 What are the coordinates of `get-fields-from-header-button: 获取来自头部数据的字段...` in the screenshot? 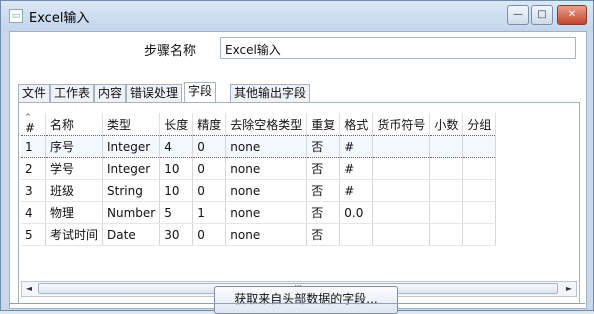 It's located at (306, 300).